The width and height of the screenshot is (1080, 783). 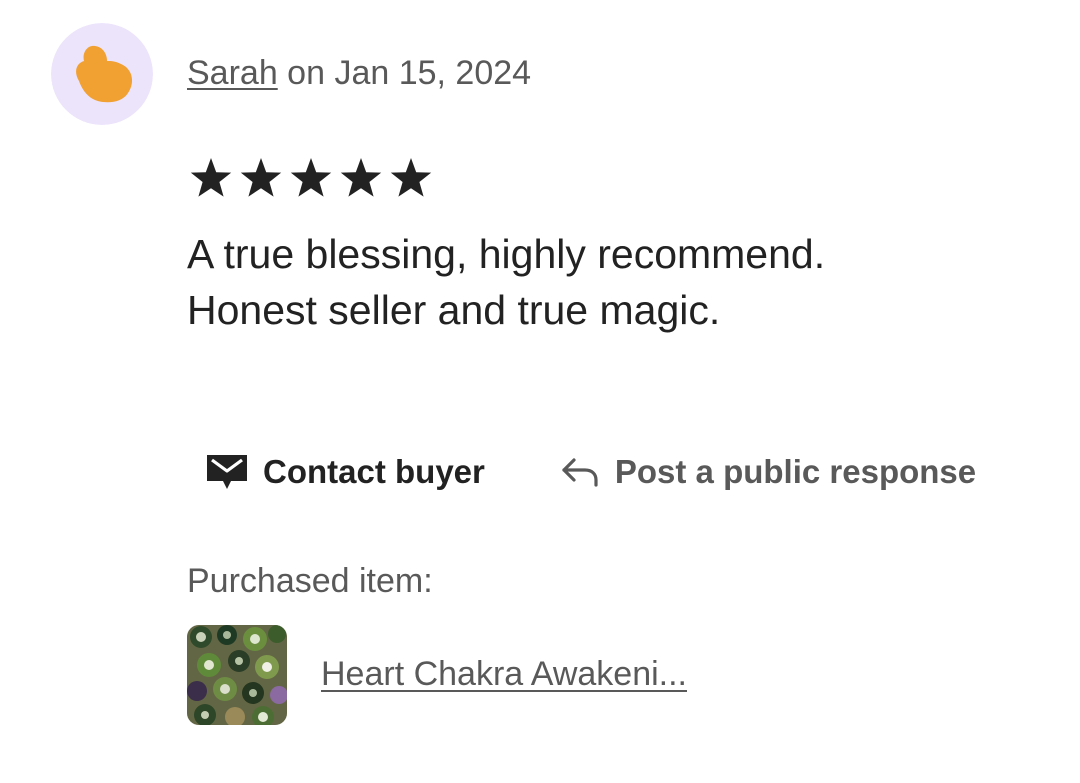 I want to click on user-blob-icon, so click(x=102, y=74).